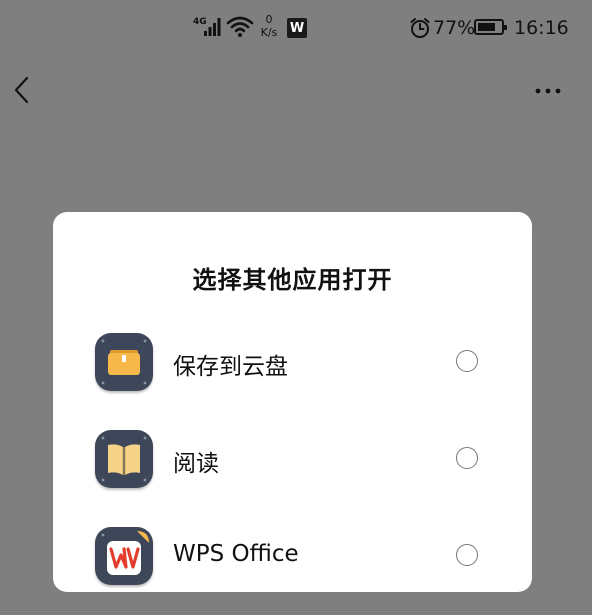 The width and height of the screenshot is (592, 615). What do you see at coordinates (240, 26) in the screenshot?
I see `wifi-icon` at bounding box center [240, 26].